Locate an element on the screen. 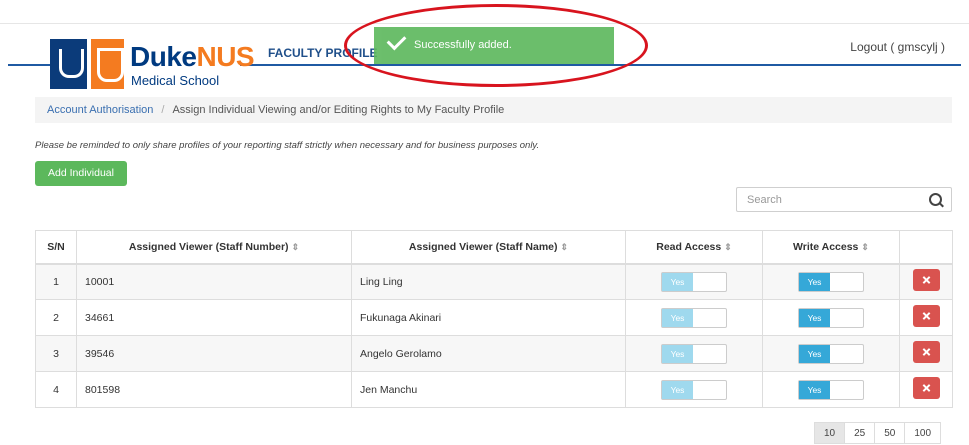 Image resolution: width=969 pixels, height=445 pixels. row-staff-number: 801598 is located at coordinates (214, 389).